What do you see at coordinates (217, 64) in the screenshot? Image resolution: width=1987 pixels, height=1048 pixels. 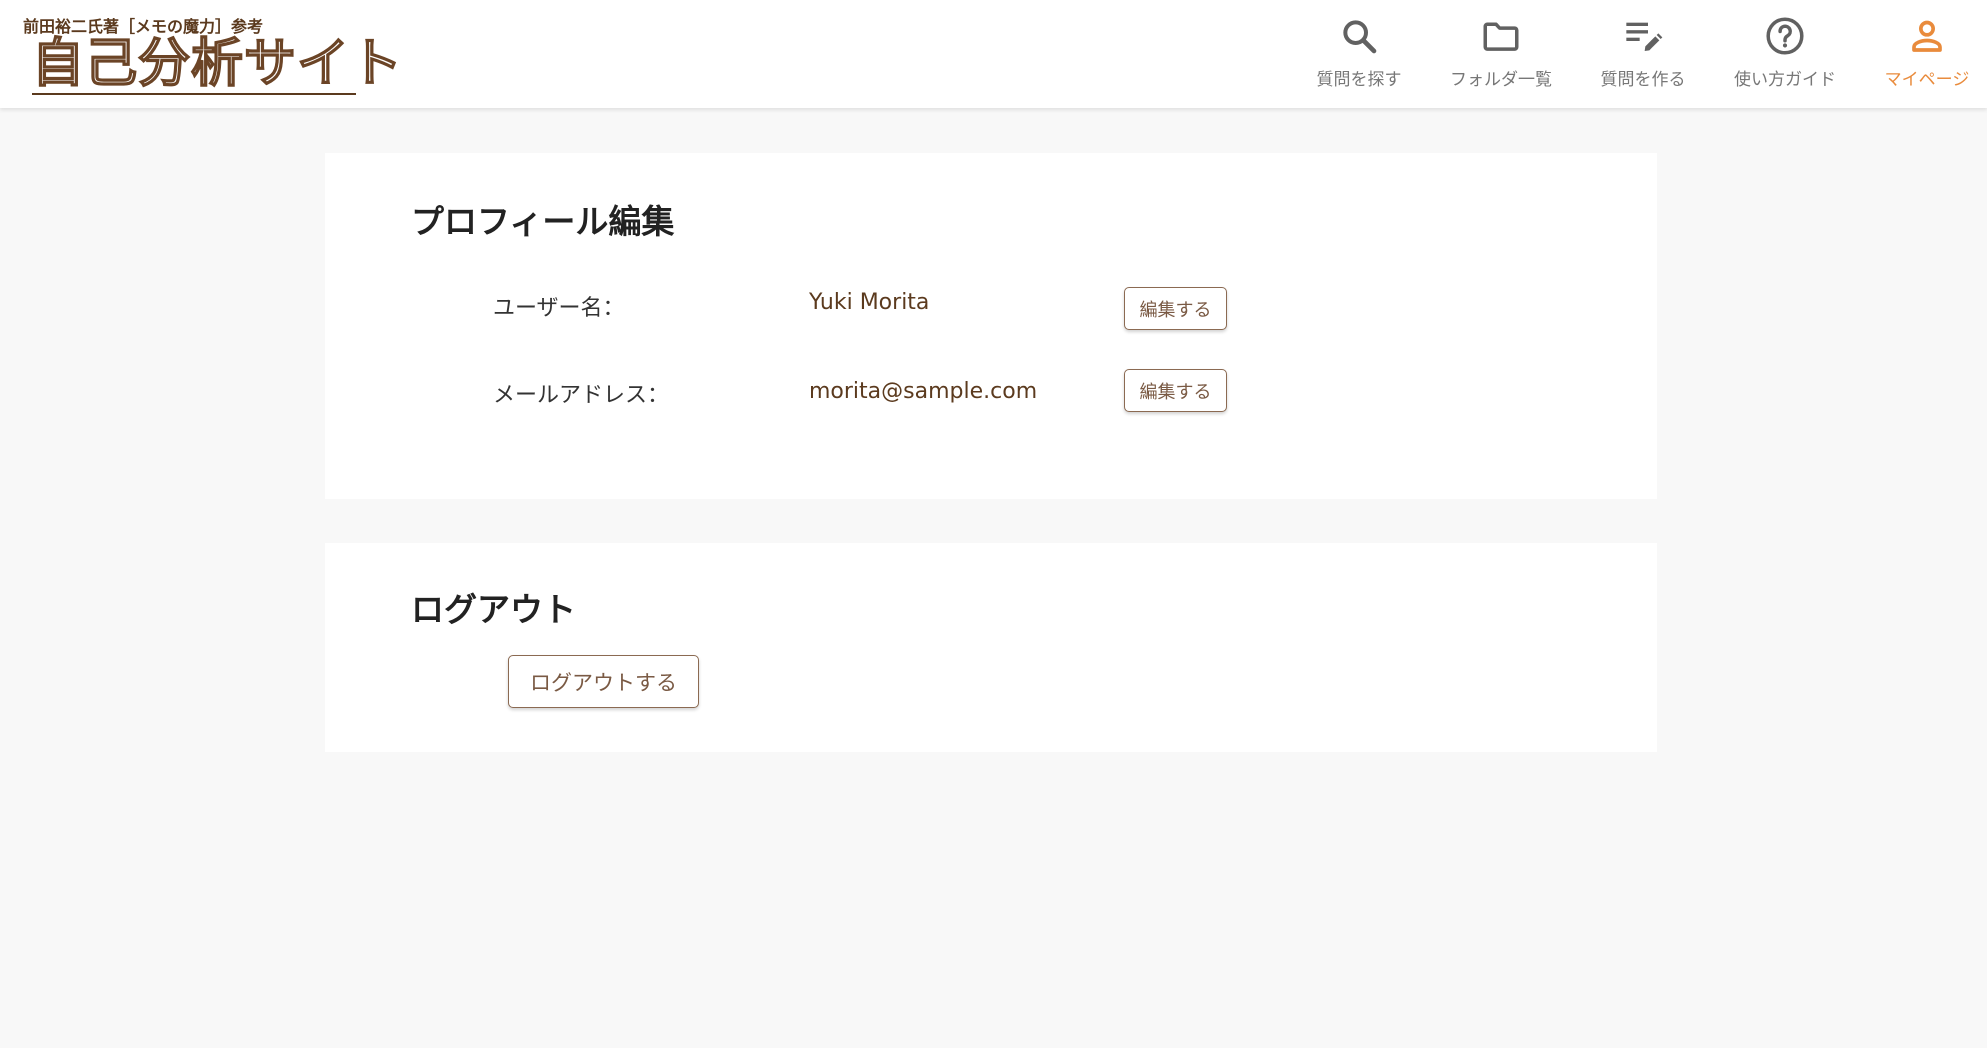 I see `brand-title: 自己分析サイト` at bounding box center [217, 64].